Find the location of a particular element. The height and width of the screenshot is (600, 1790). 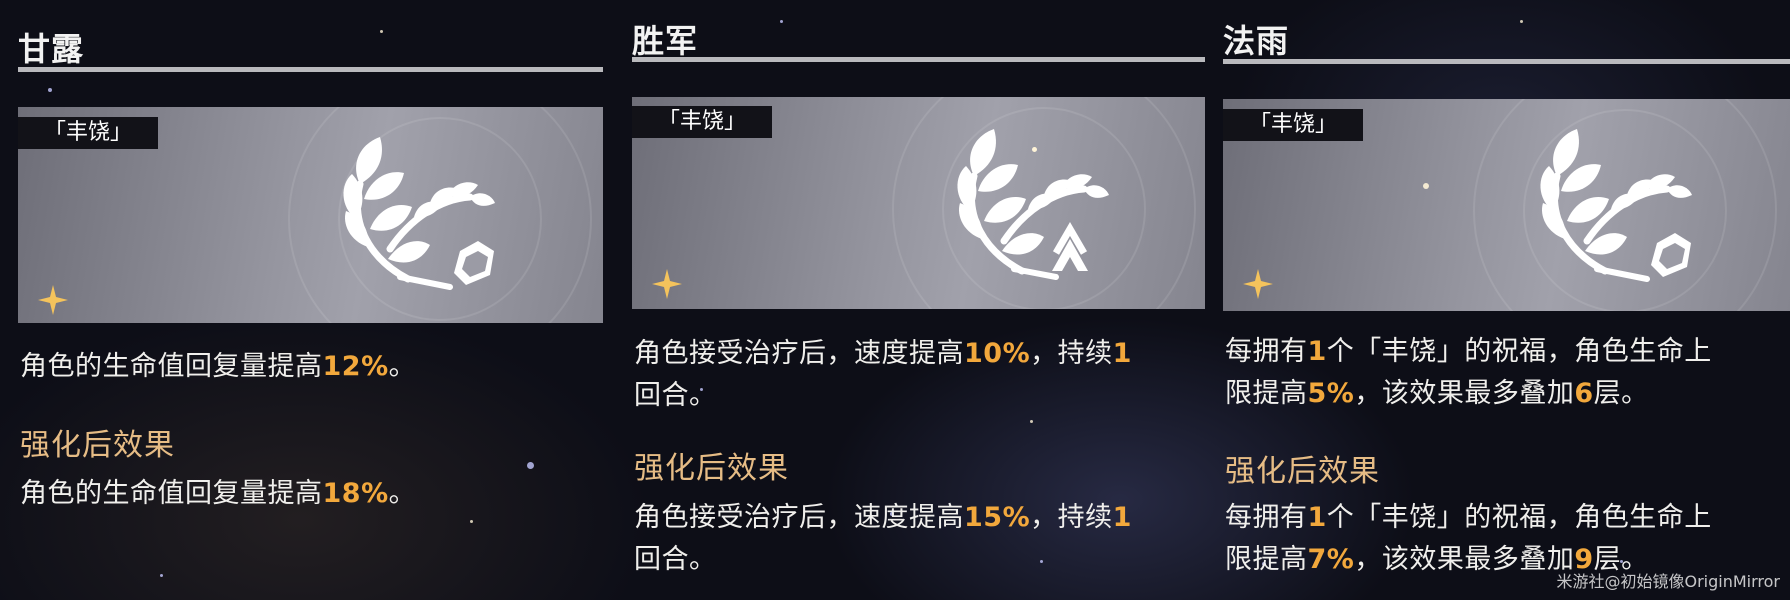

enhanced-effect-text: 角色的生命值回复量提高18%。 is located at coordinates (218, 493).